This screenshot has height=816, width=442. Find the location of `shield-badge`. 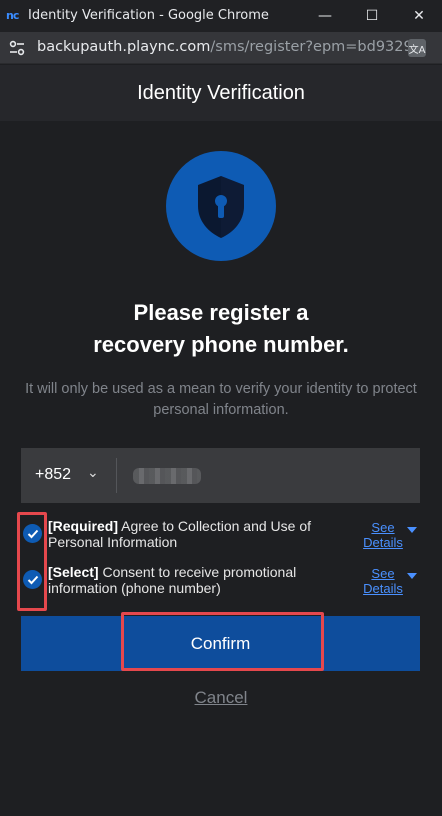

shield-badge is located at coordinates (221, 206).